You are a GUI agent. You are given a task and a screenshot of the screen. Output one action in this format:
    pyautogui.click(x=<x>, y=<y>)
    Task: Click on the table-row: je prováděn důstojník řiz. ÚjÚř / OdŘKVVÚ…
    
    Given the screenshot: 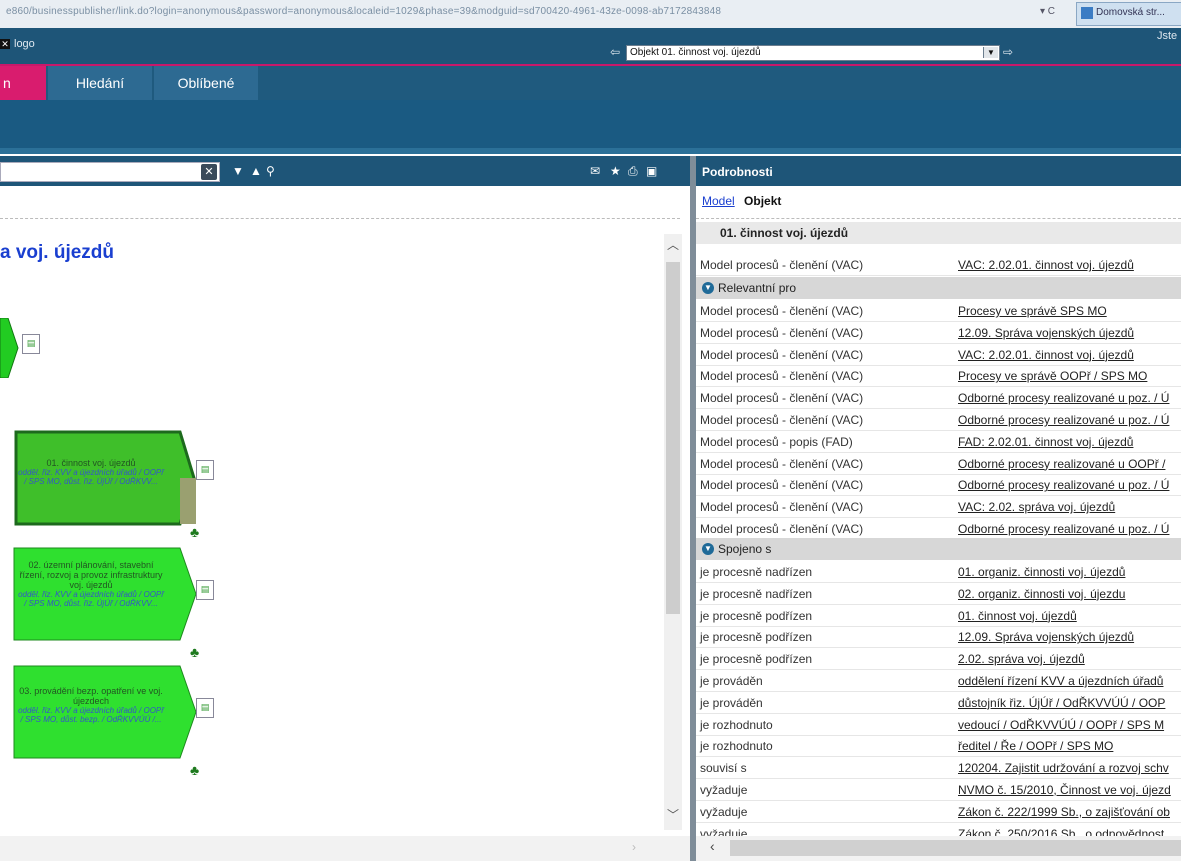 What is the action you would take?
    pyautogui.click(x=938, y=703)
    